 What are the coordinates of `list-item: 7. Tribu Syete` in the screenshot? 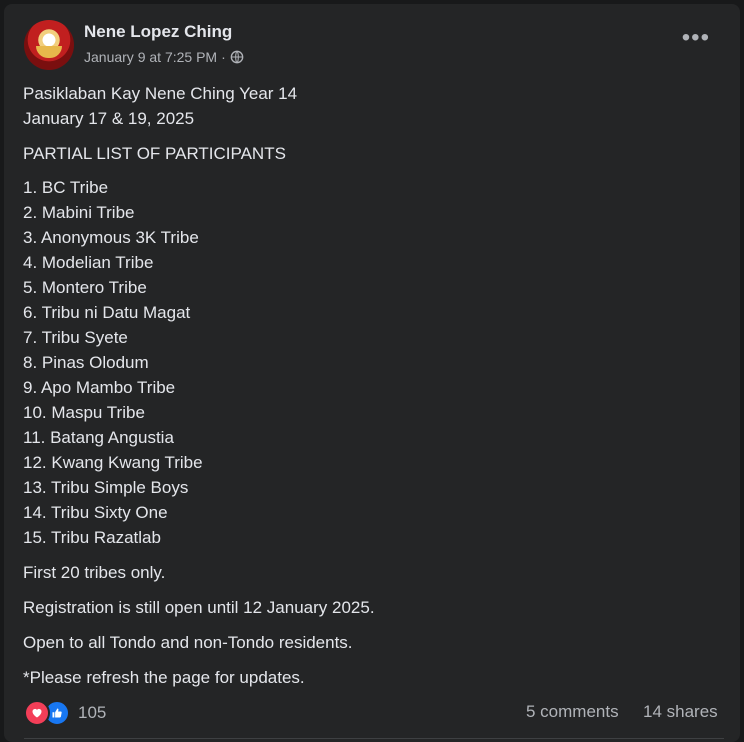 It's located at (75, 337).